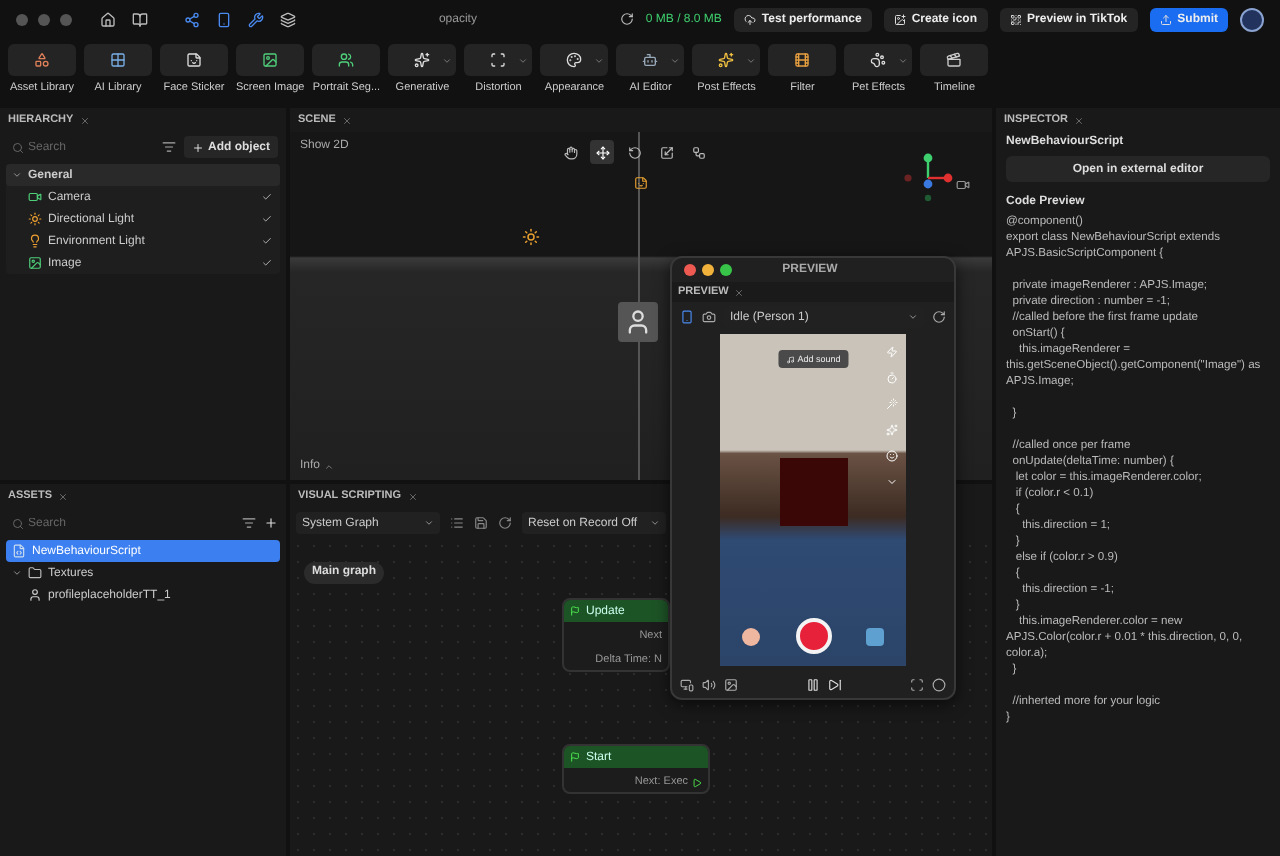  I want to click on image-object-icon, so click(638, 322).